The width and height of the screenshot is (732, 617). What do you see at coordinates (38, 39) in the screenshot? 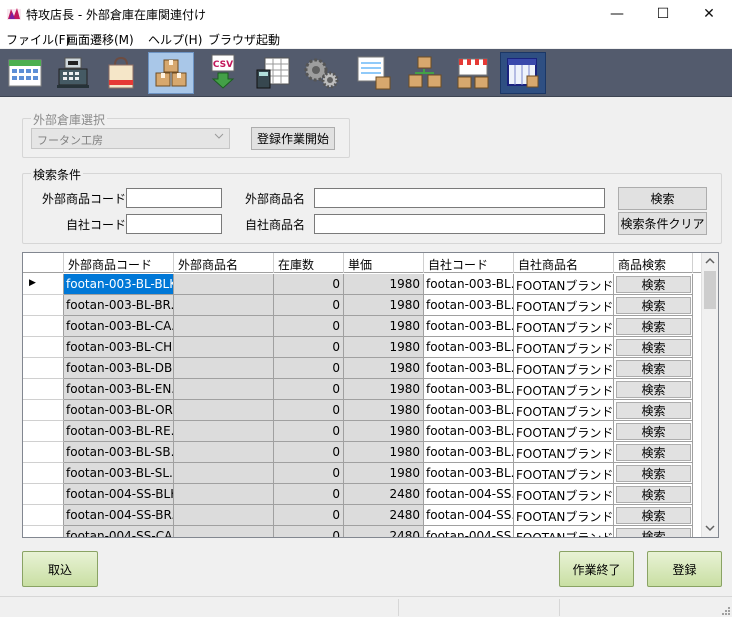
I see `menu-file: ファイル(F)` at bounding box center [38, 39].